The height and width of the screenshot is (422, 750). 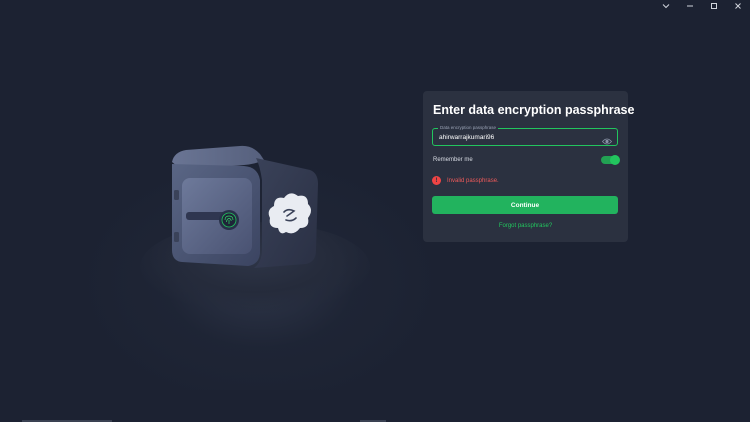 What do you see at coordinates (453, 160) in the screenshot?
I see `remember-me-label: Remember me` at bounding box center [453, 160].